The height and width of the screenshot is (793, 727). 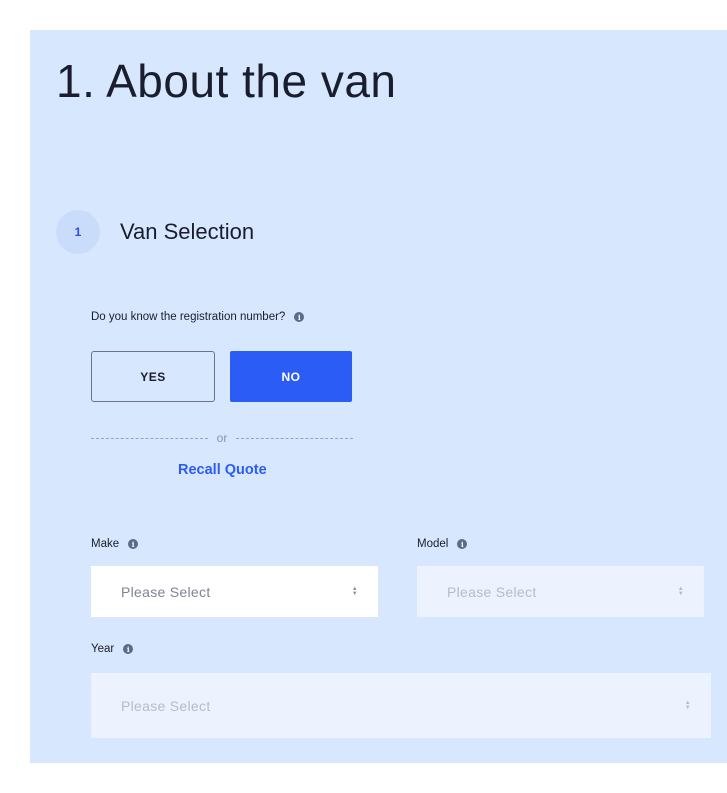 I want to click on or-divider: or, so click(x=222, y=438).